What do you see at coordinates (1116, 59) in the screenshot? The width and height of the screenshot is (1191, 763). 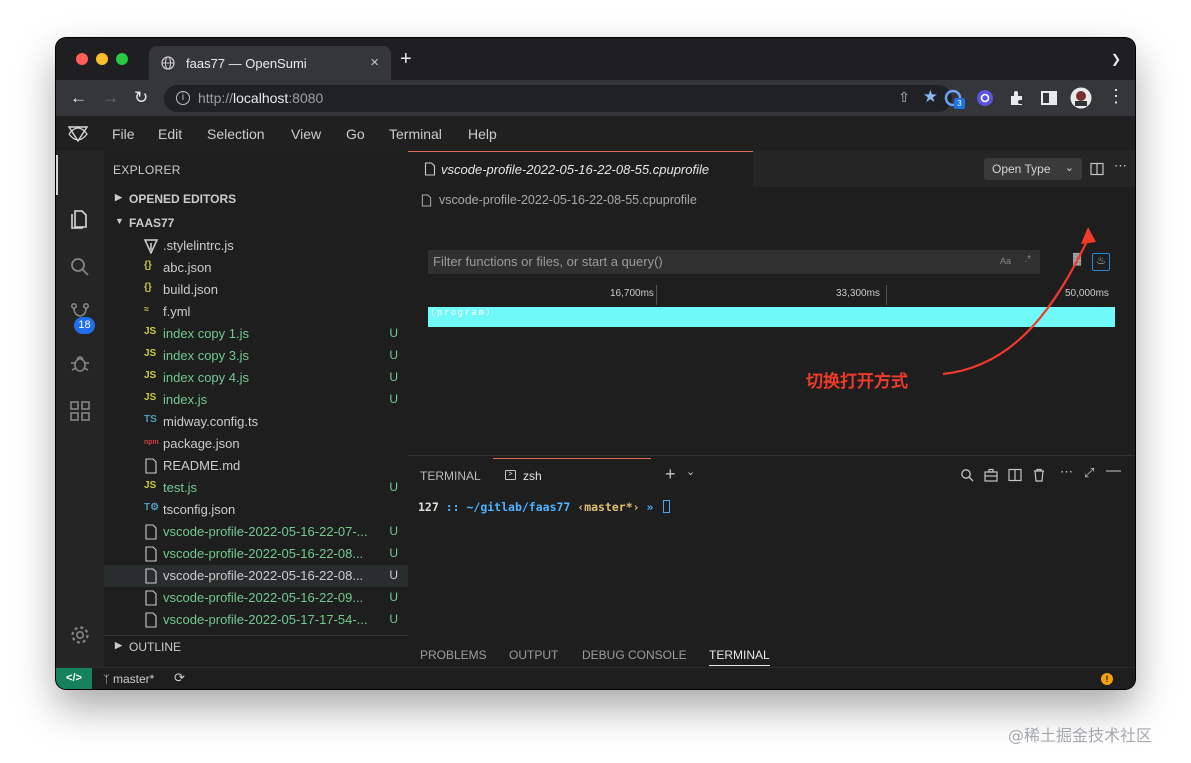 I see `tab-search-chevron-icon: ❯` at bounding box center [1116, 59].